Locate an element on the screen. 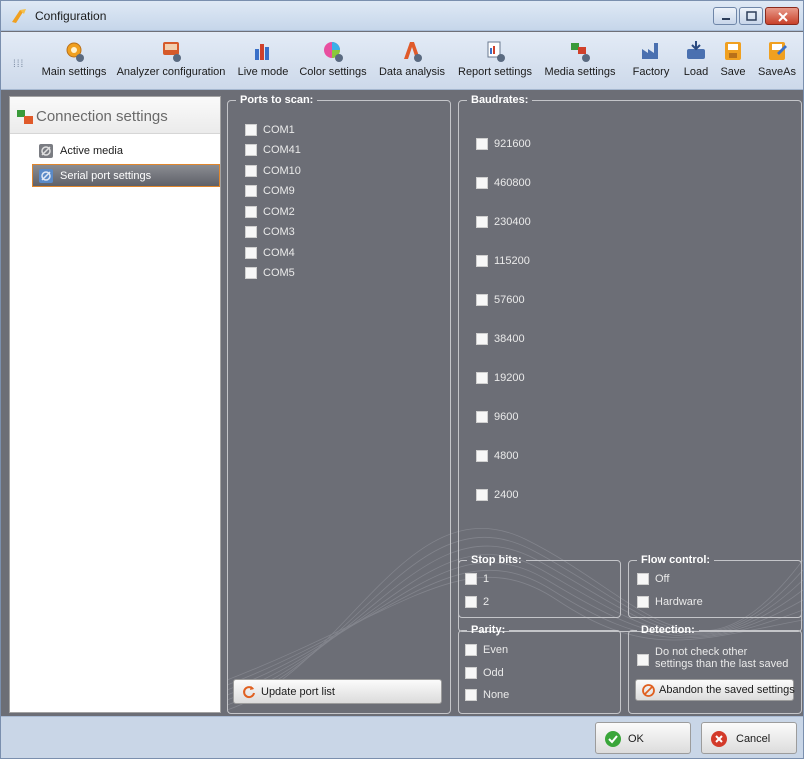 The image size is (804, 759). close-circle-icon is located at coordinates (719, 739).